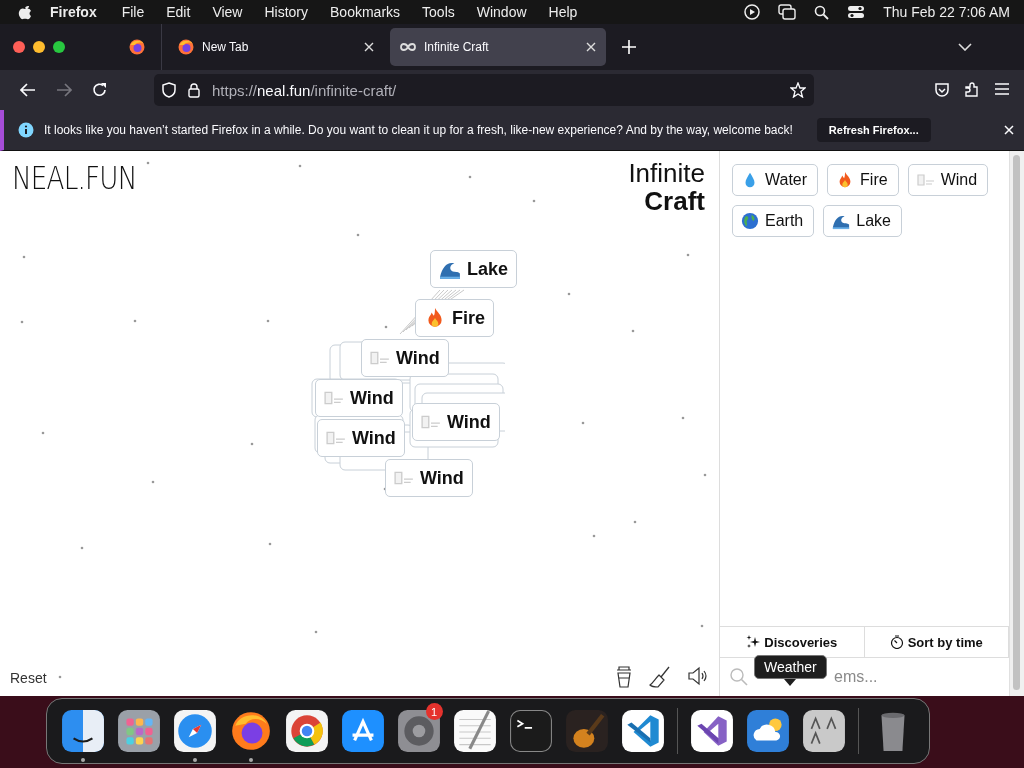 The image size is (1024, 768). I want to click on element-tile: Fire, so click(454, 318).